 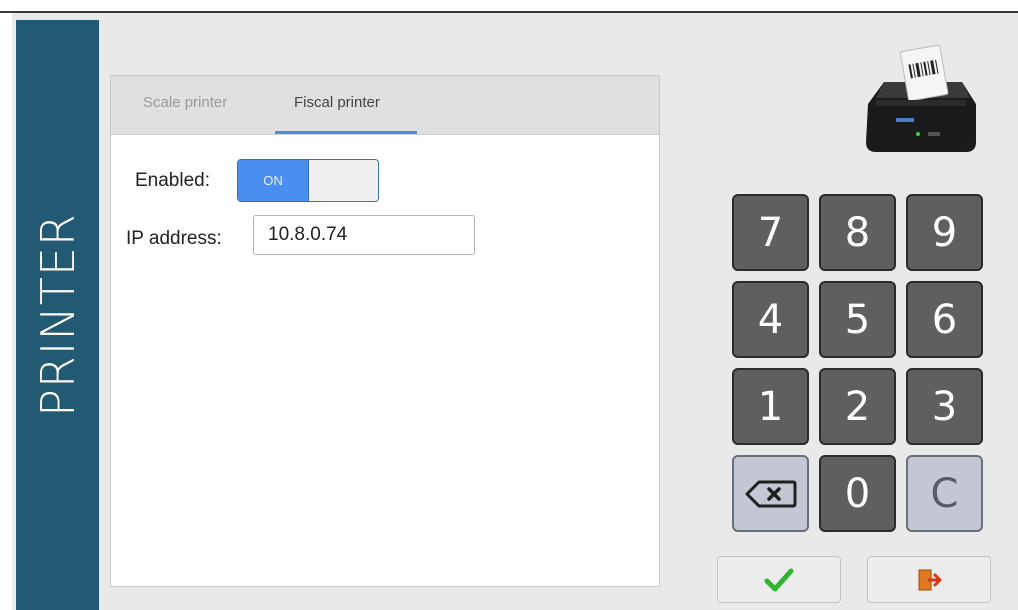 I want to click on keypad-key-9: 9, so click(x=944, y=232).